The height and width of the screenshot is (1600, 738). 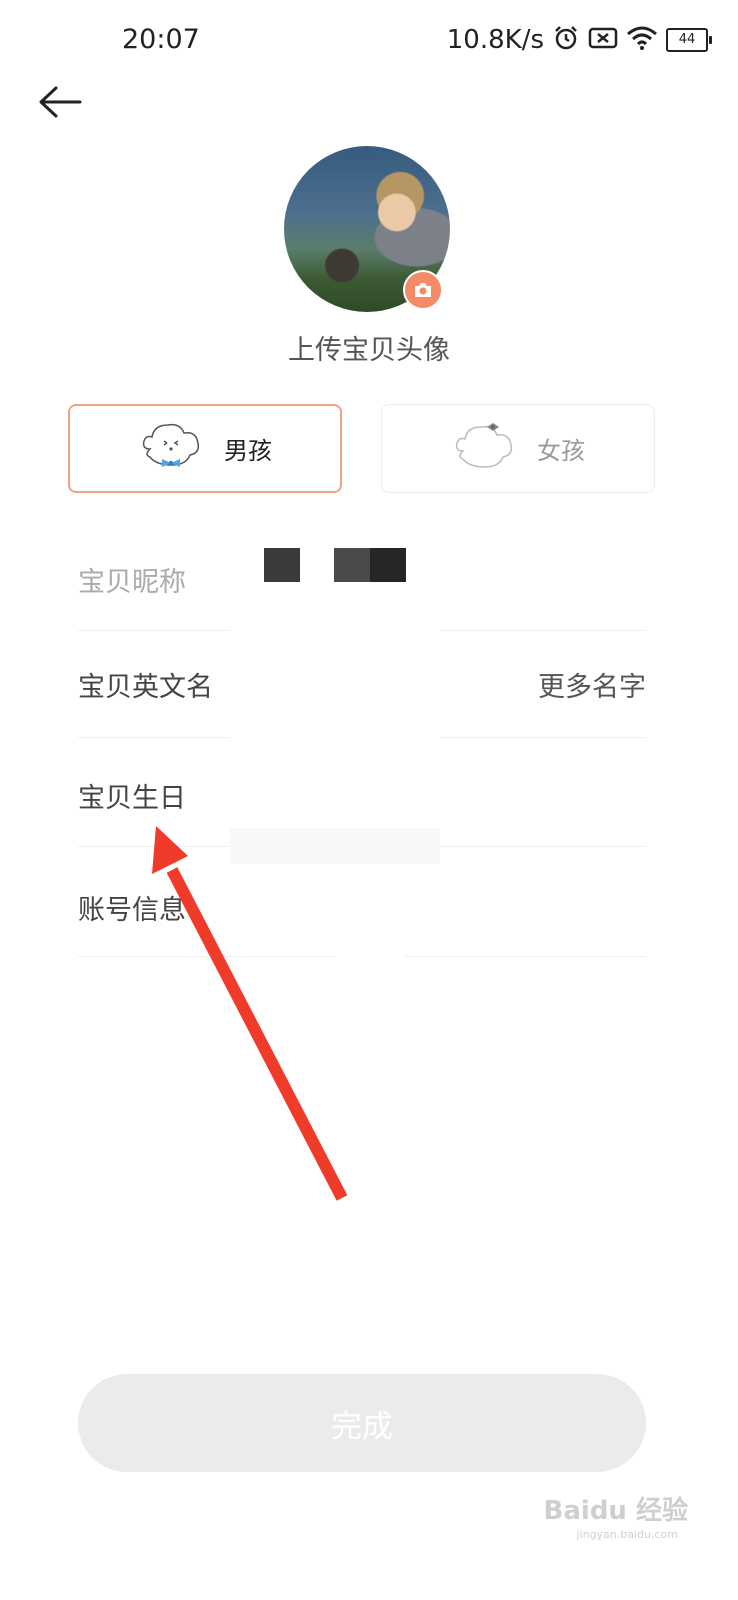 I want to click on avatar-upload, so click(x=367, y=229).